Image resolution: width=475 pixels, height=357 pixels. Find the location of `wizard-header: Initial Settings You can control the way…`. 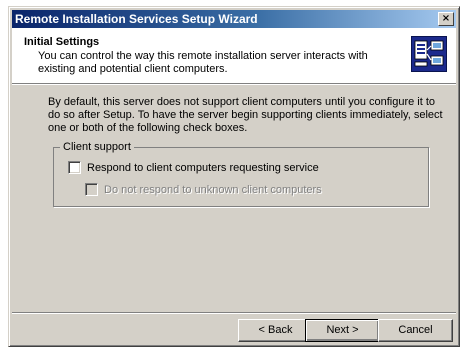

wizard-header: Initial Settings You can control the way… is located at coordinates (234, 55).